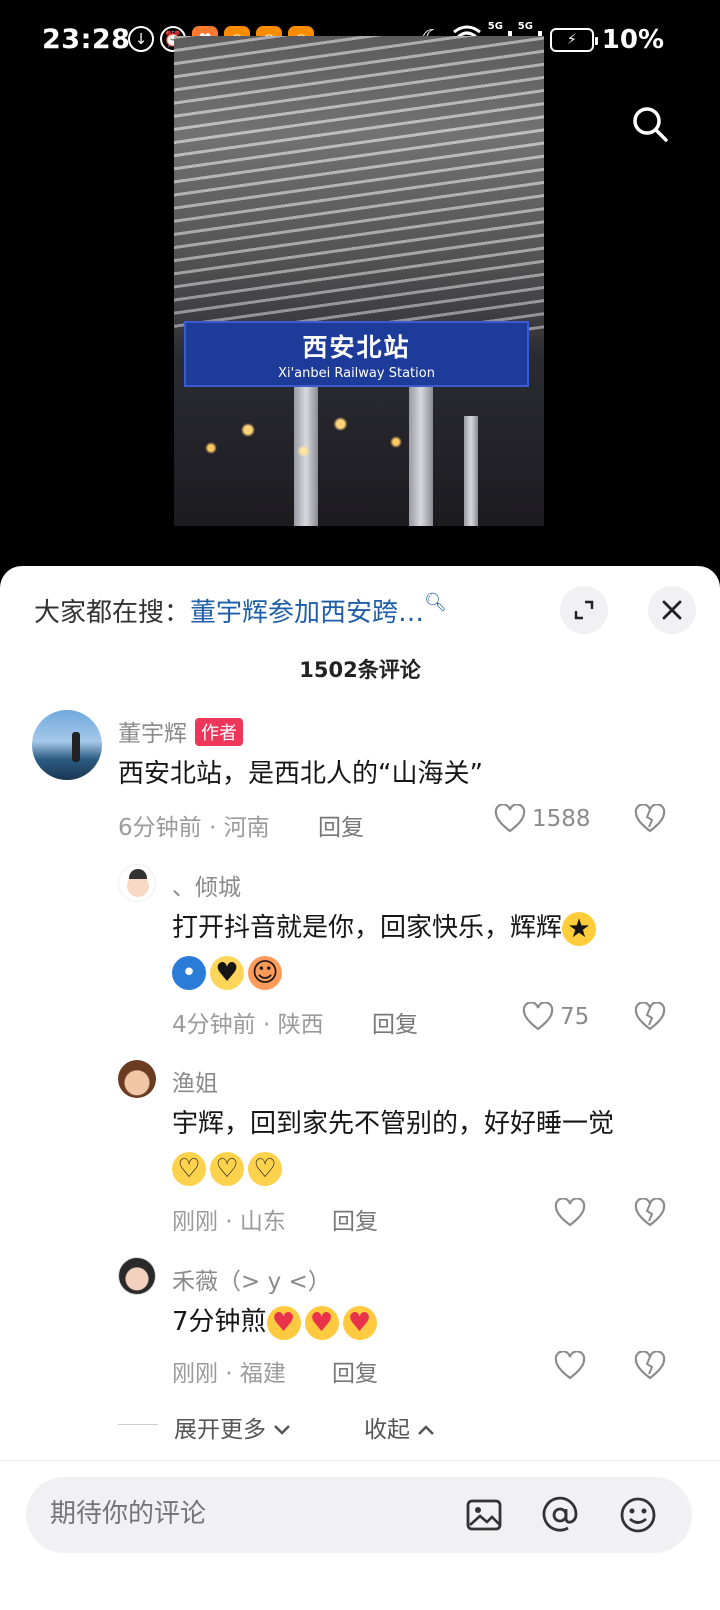  I want to click on hot-search-label: 大家都在搜：, so click(112, 613).